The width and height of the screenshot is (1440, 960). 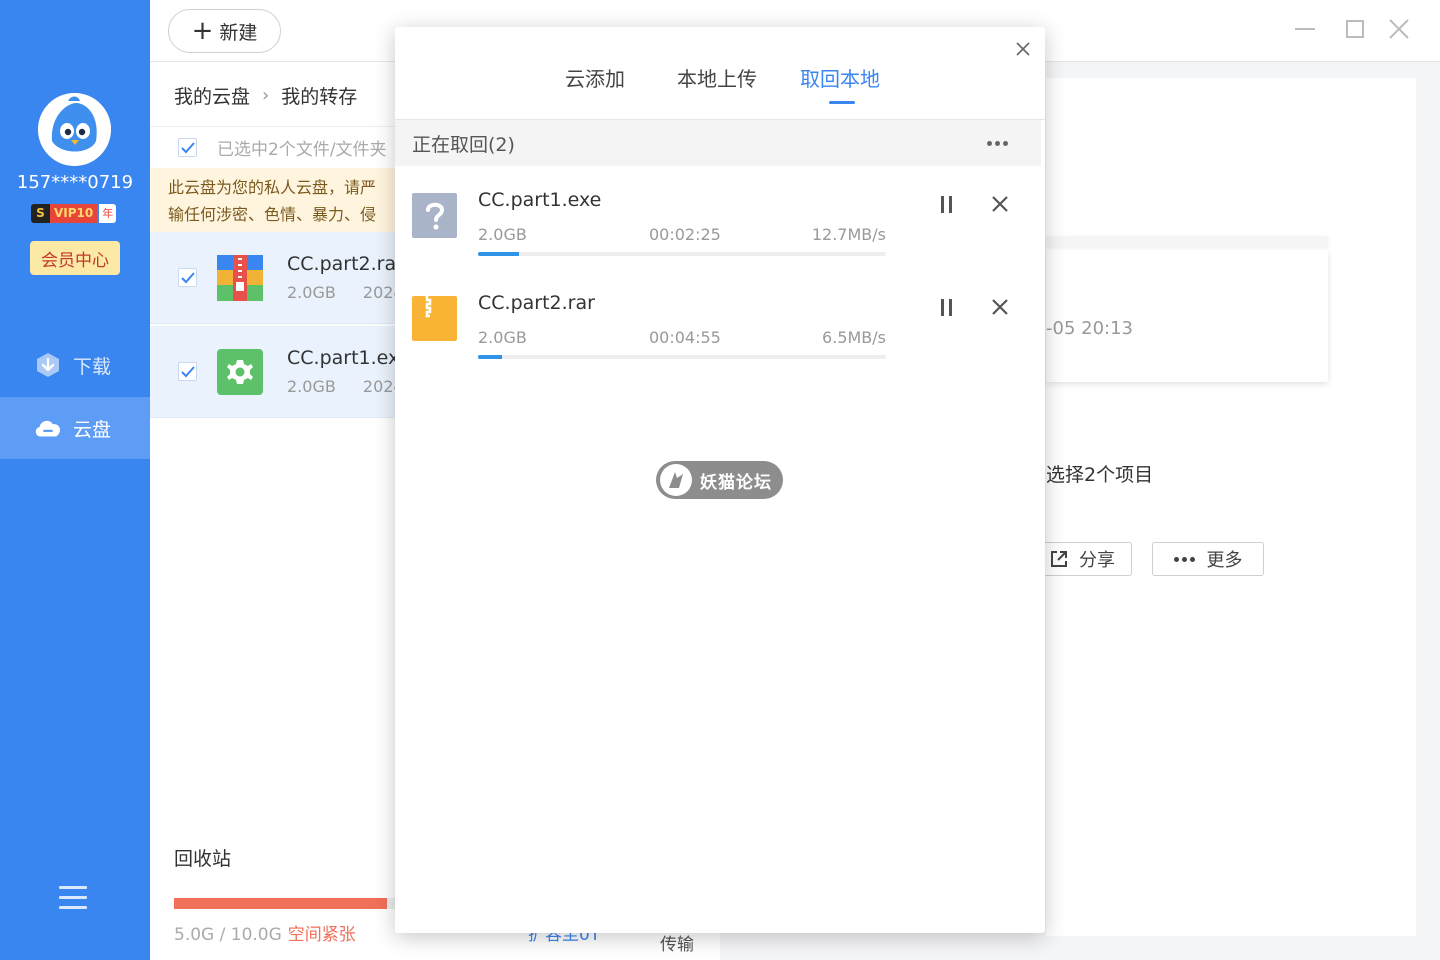 What do you see at coordinates (92, 429) in the screenshot?
I see `sidebar-item-label: 云盘` at bounding box center [92, 429].